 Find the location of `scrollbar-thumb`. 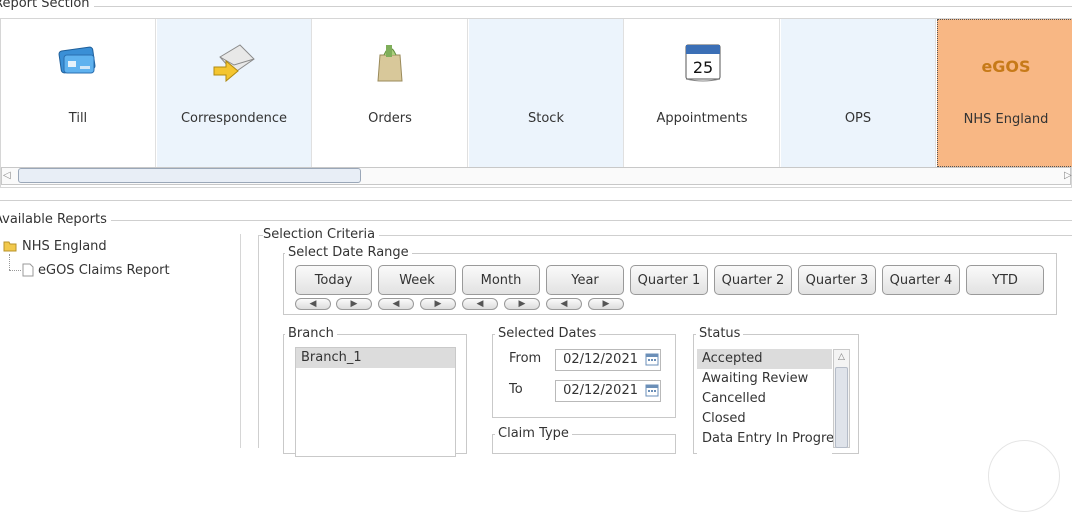

scrollbar-thumb is located at coordinates (189, 175).